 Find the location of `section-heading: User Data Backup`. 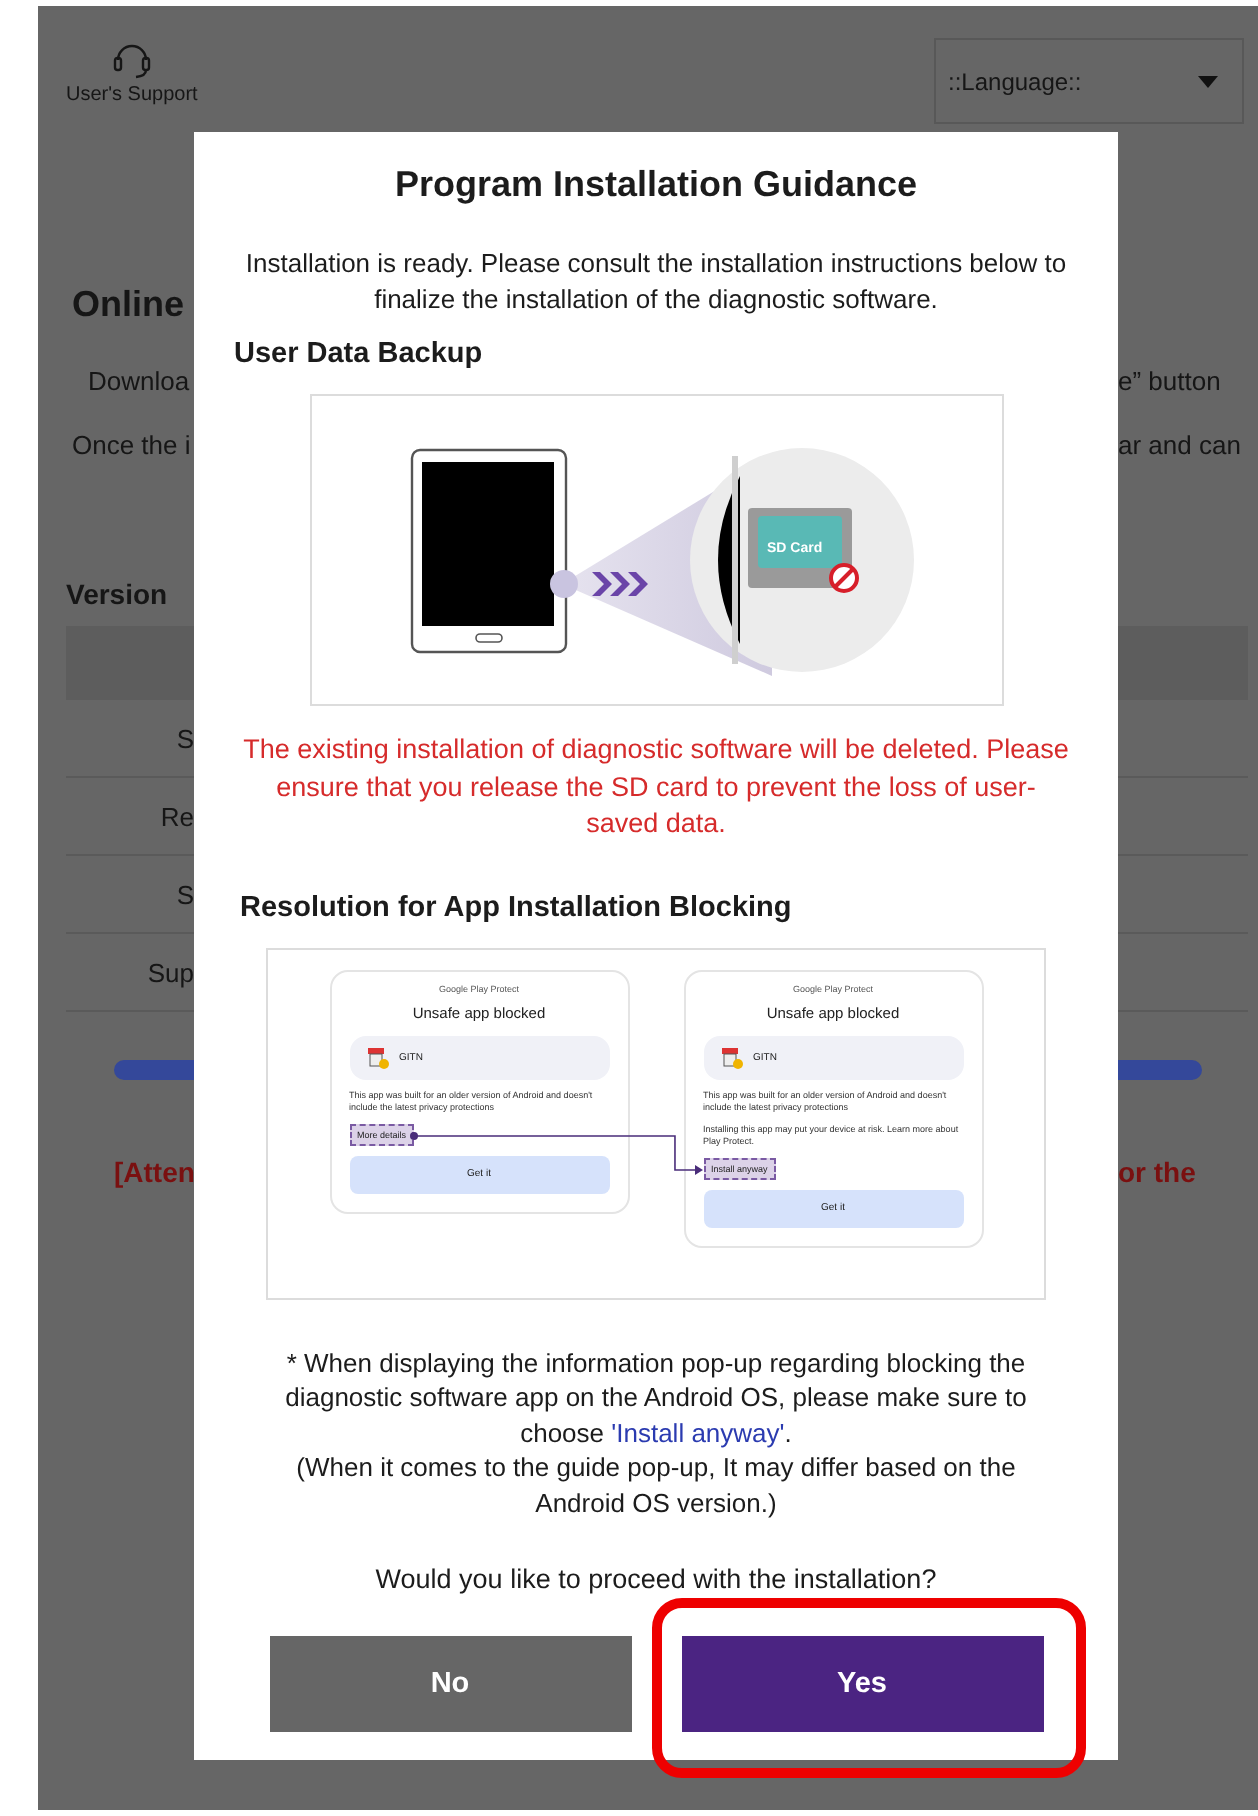

section-heading: User Data Backup is located at coordinates (359, 354).